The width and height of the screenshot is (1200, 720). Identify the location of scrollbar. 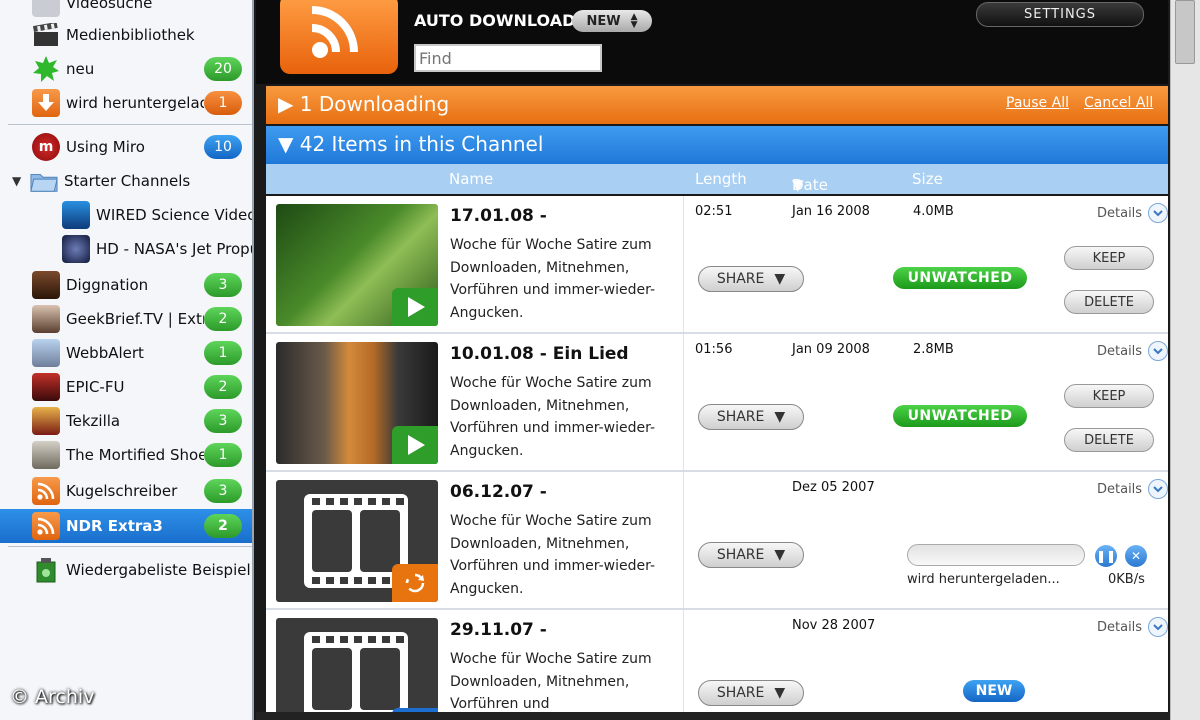
(1185, 360).